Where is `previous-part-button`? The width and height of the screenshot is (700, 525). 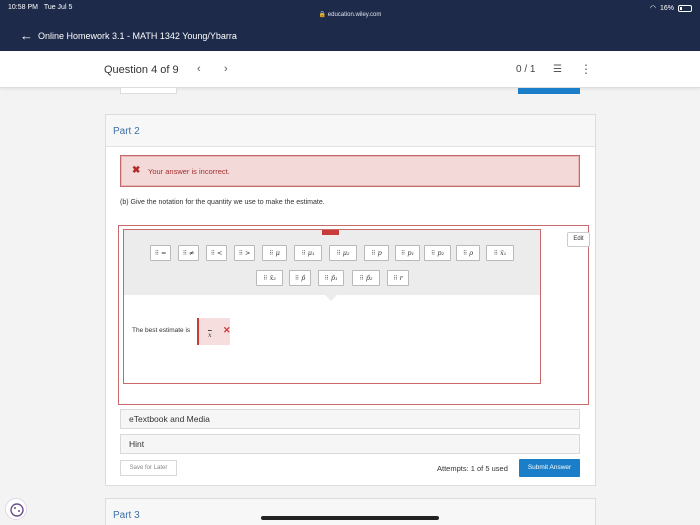 previous-part-button is located at coordinates (148, 91).